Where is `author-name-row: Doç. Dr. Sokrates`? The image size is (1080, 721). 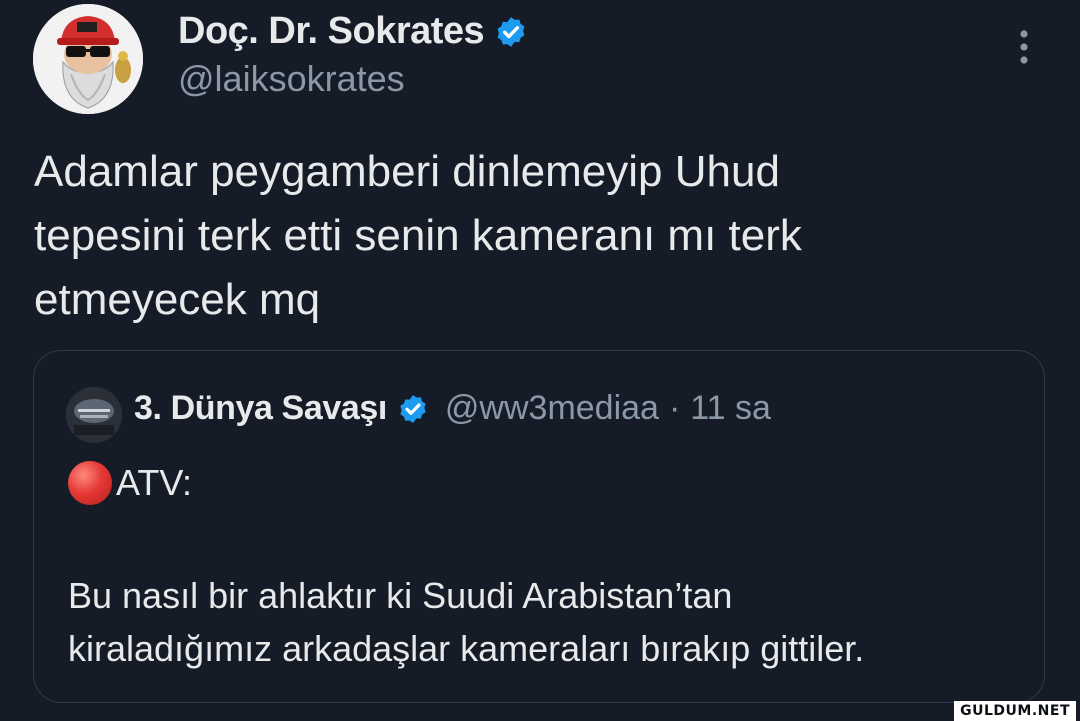
author-name-row: Doç. Dr. Sokrates is located at coordinates (353, 31).